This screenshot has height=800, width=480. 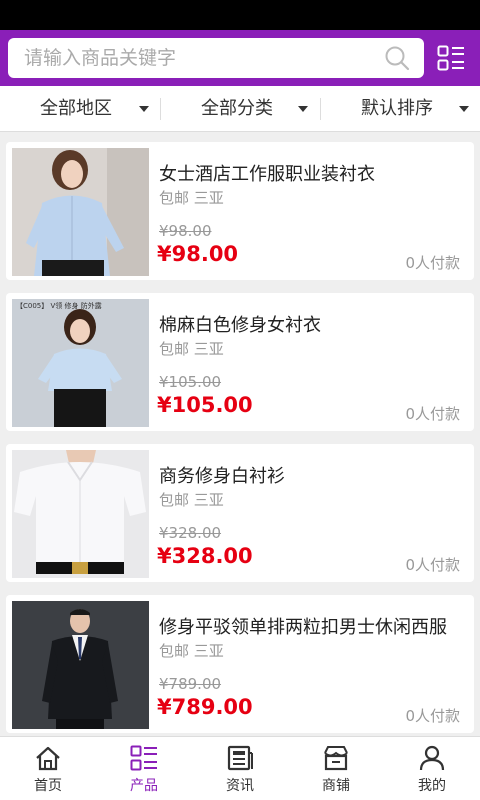 What do you see at coordinates (432, 786) in the screenshot?
I see `tab-label: 我的` at bounding box center [432, 786].